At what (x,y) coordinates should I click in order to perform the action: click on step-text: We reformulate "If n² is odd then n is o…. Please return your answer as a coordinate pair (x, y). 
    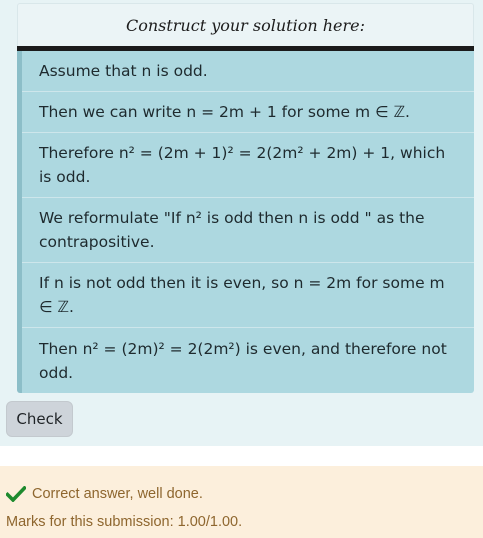
    Looking at the image, I should click on (232, 230).